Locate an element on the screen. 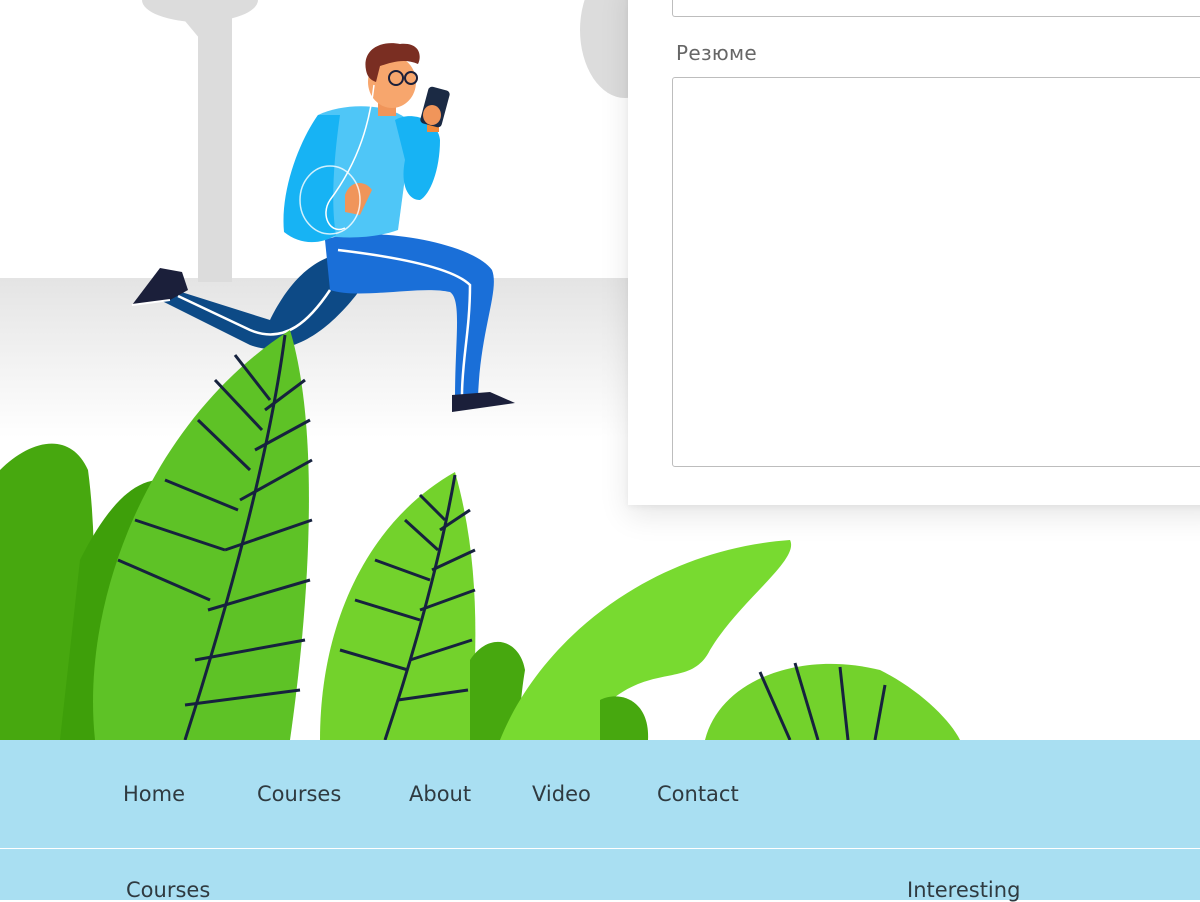  footer-heading-interesting: Interesting is located at coordinates (964, 890).